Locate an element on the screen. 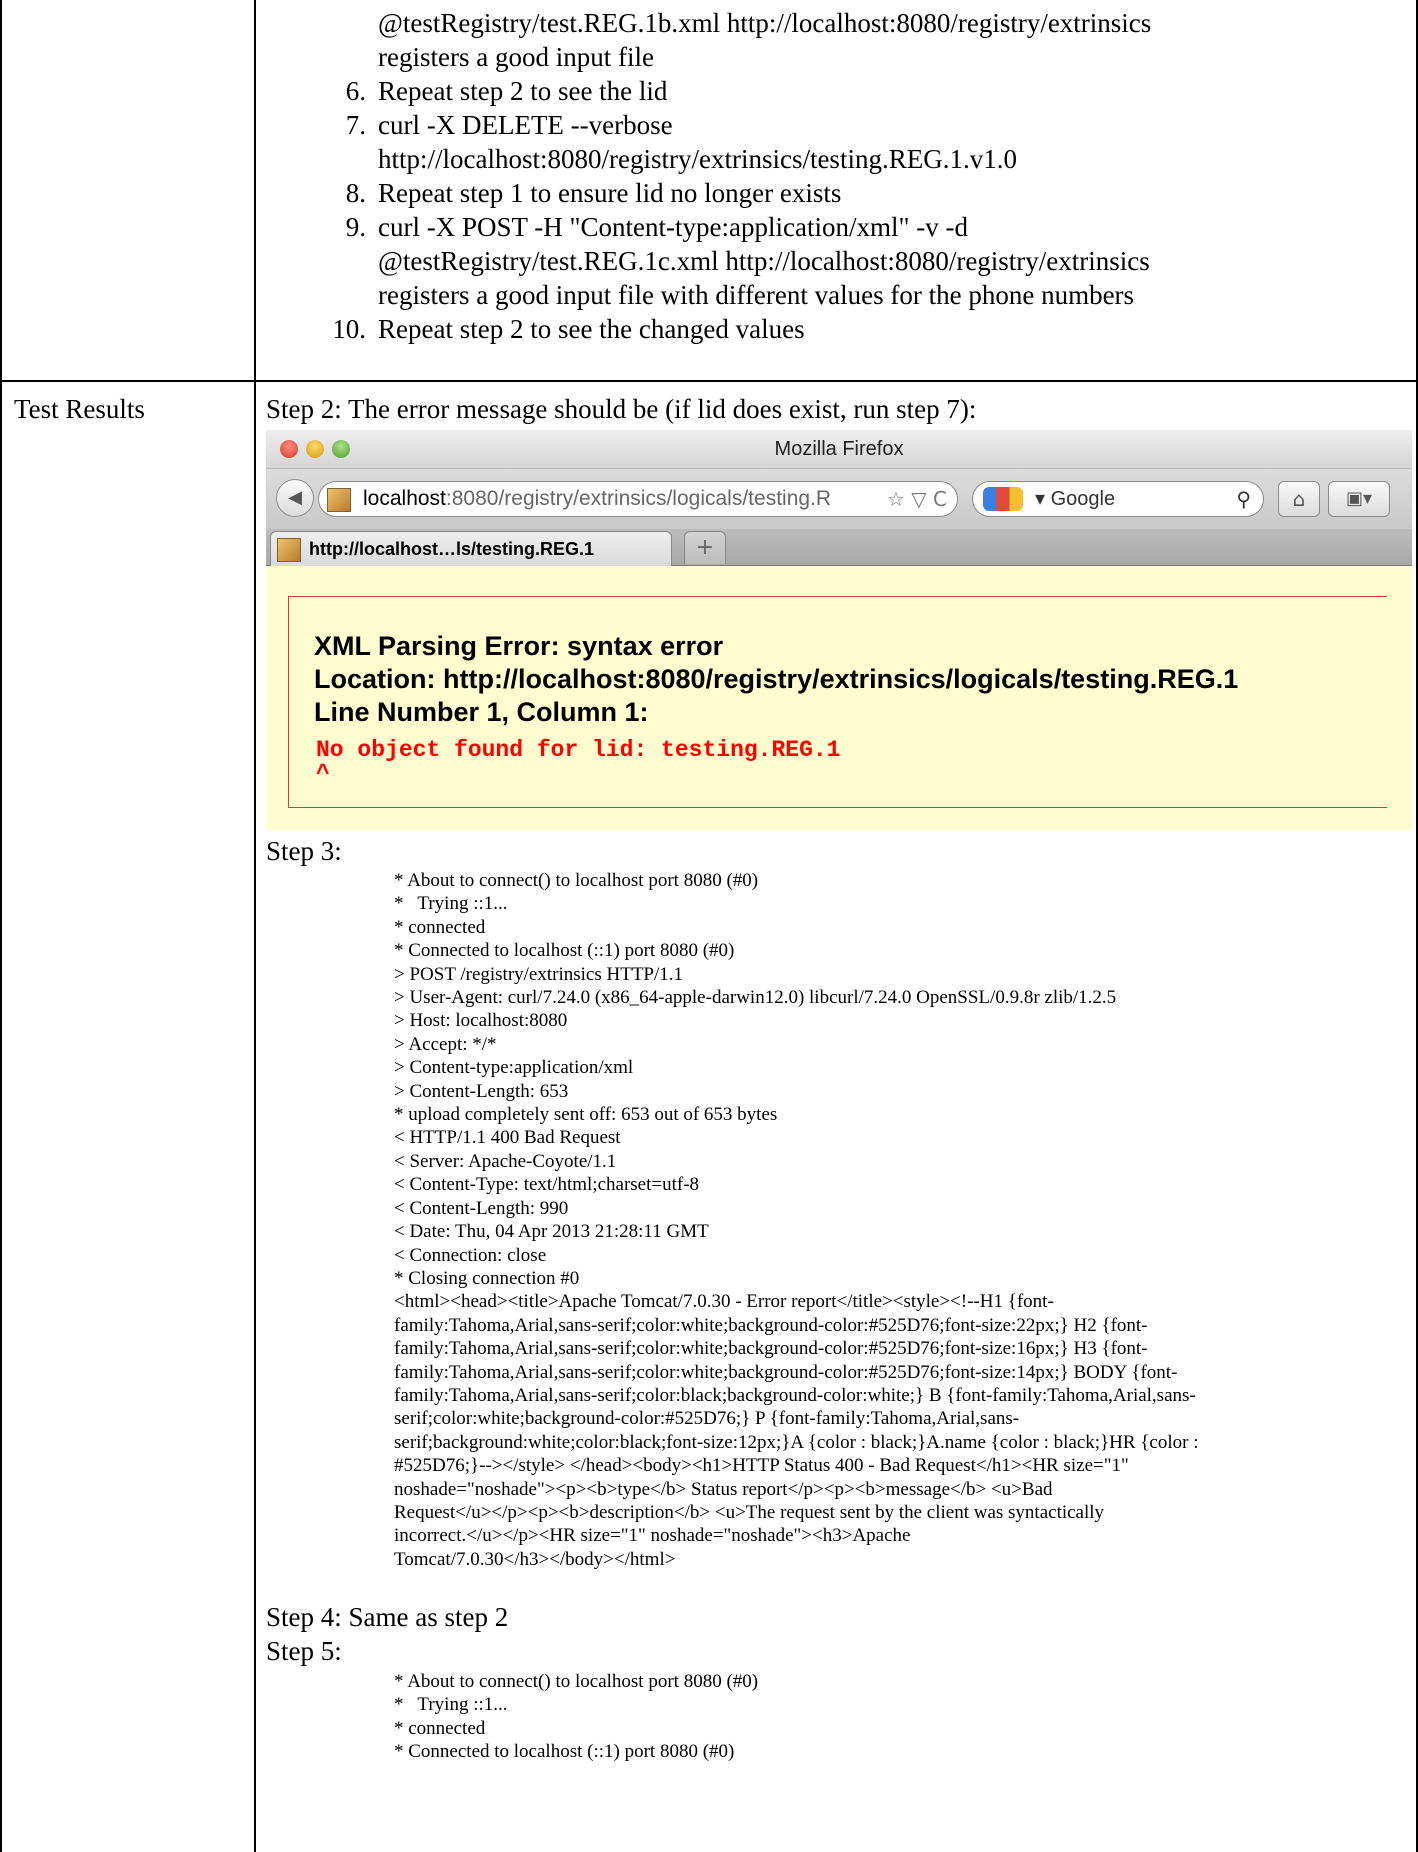 This screenshot has width=1418, height=1852. bookmarks-button: ▣▾ is located at coordinates (1359, 499).